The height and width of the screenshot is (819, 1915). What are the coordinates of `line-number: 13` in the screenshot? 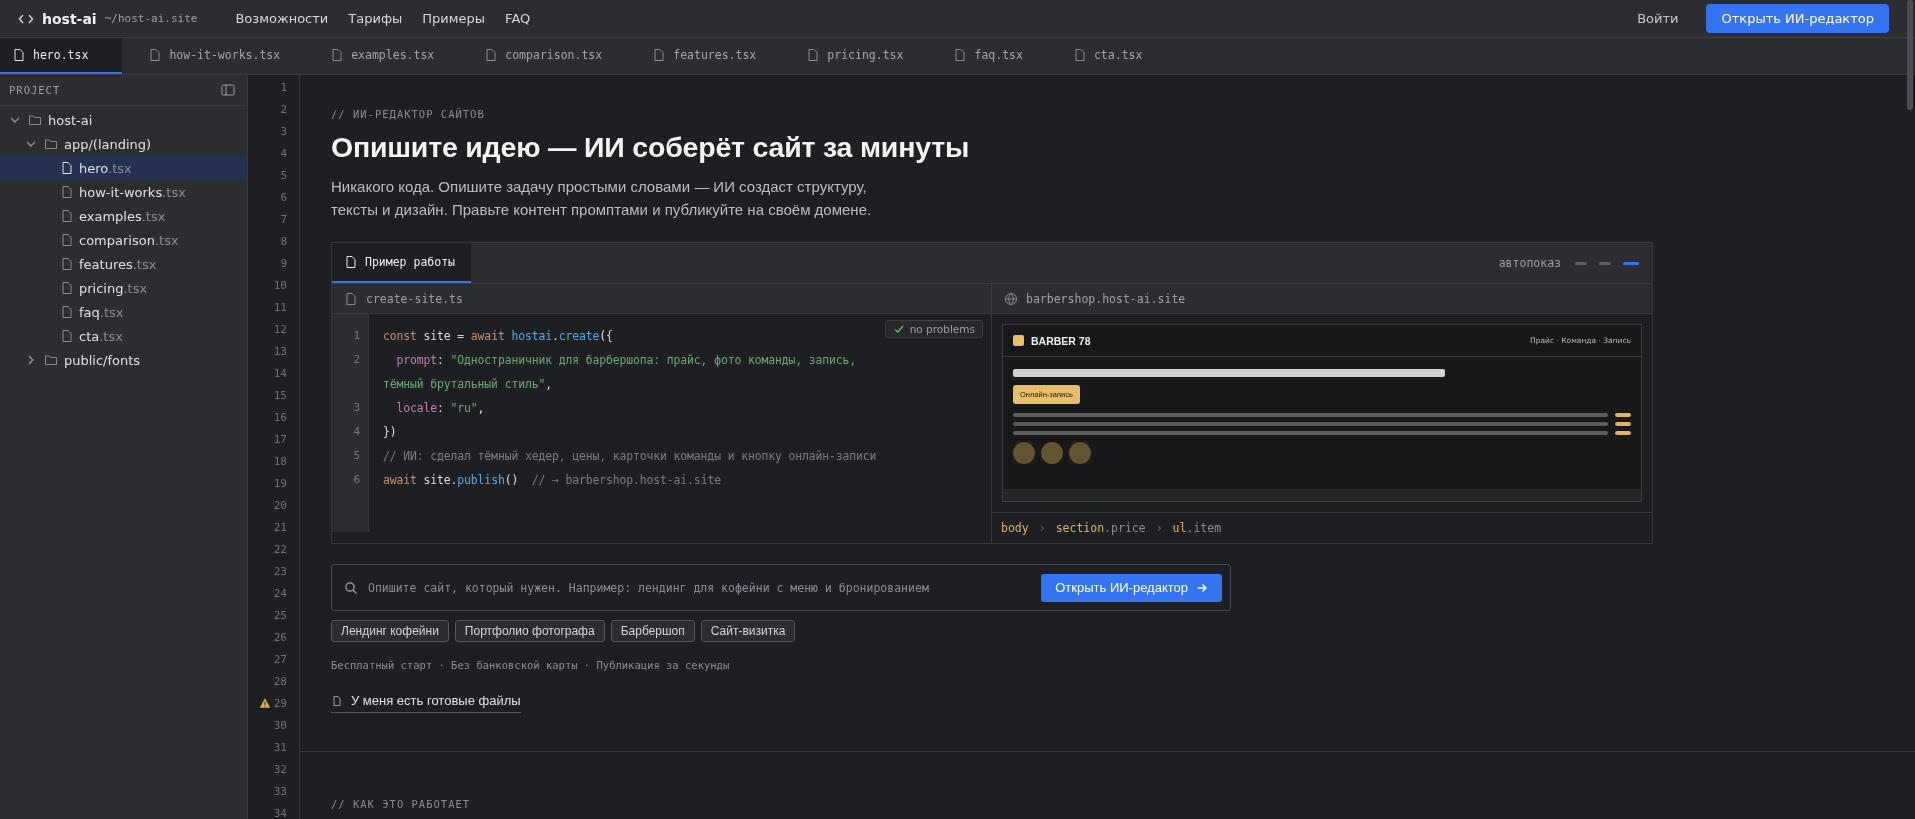 It's located at (280, 351).